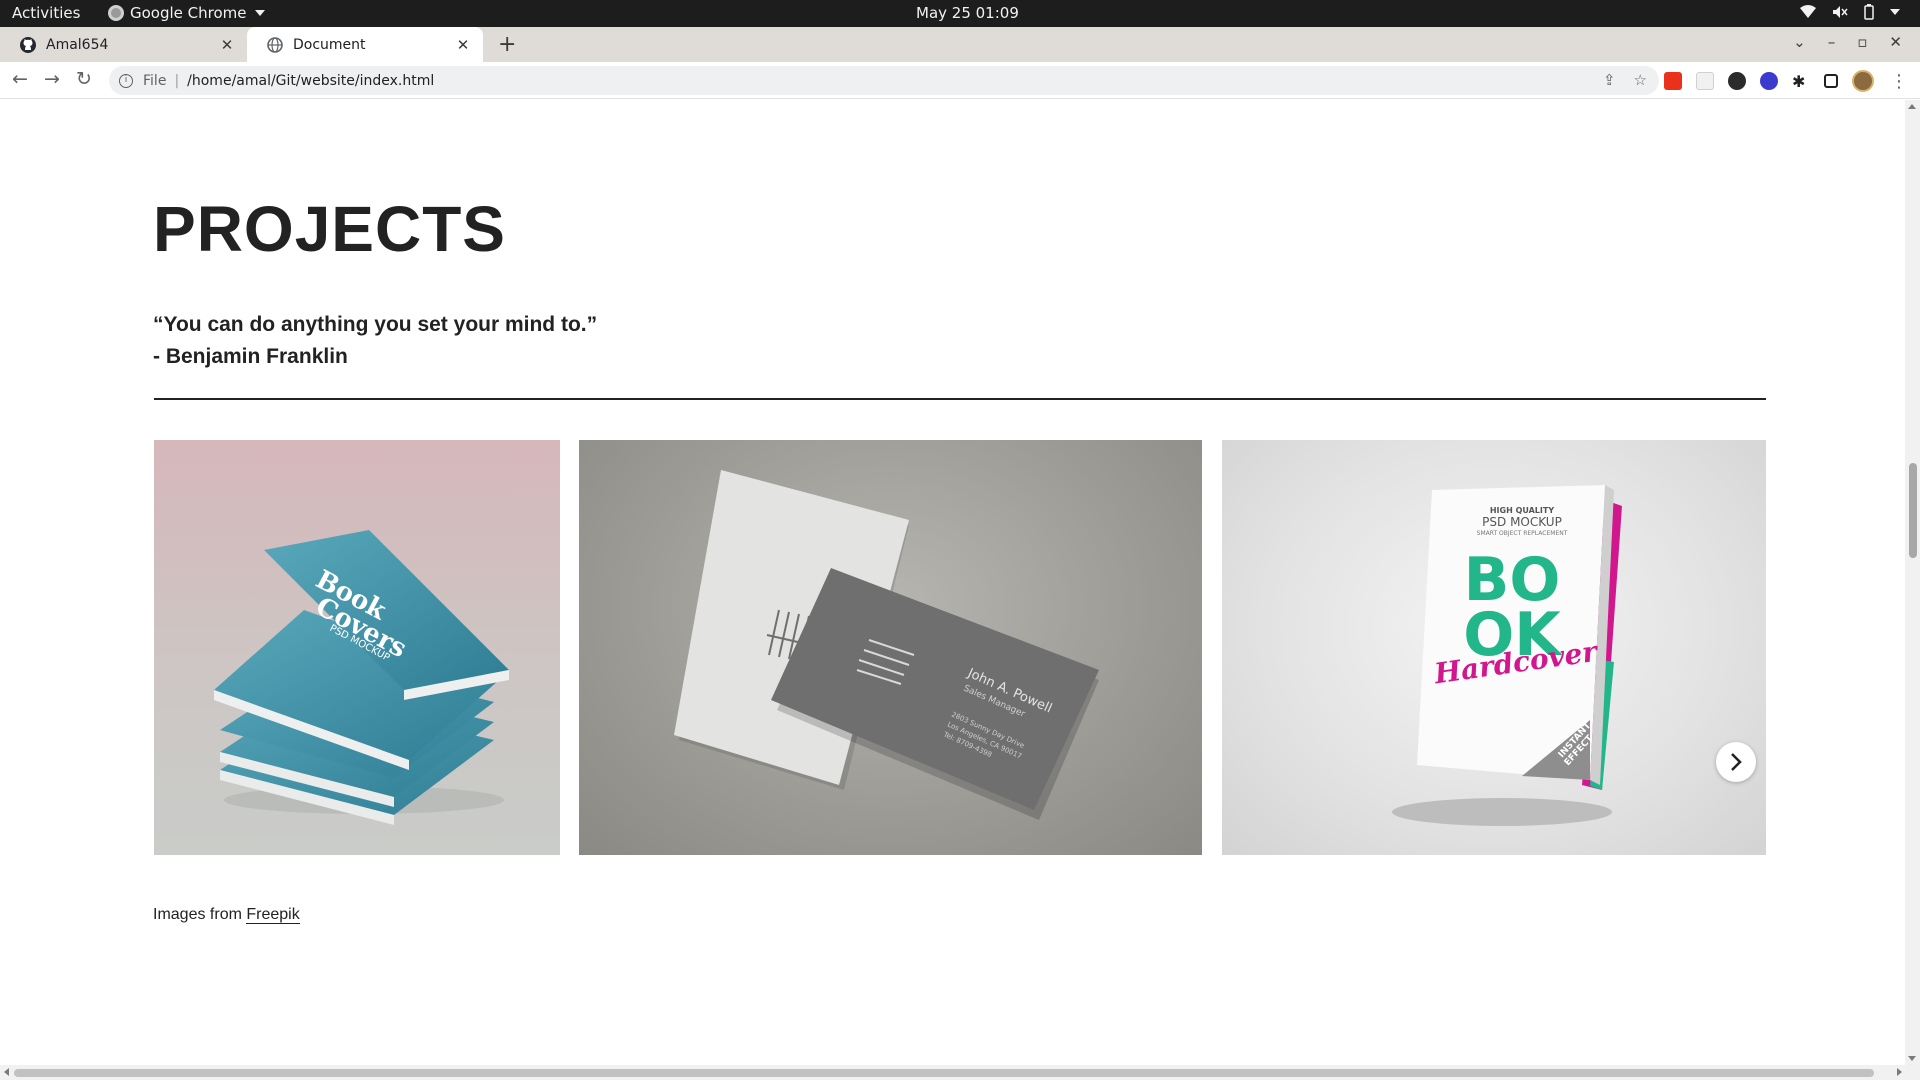 The height and width of the screenshot is (1080, 1920). I want to click on extensions-area: ✱ ⋮, so click(1786, 81).